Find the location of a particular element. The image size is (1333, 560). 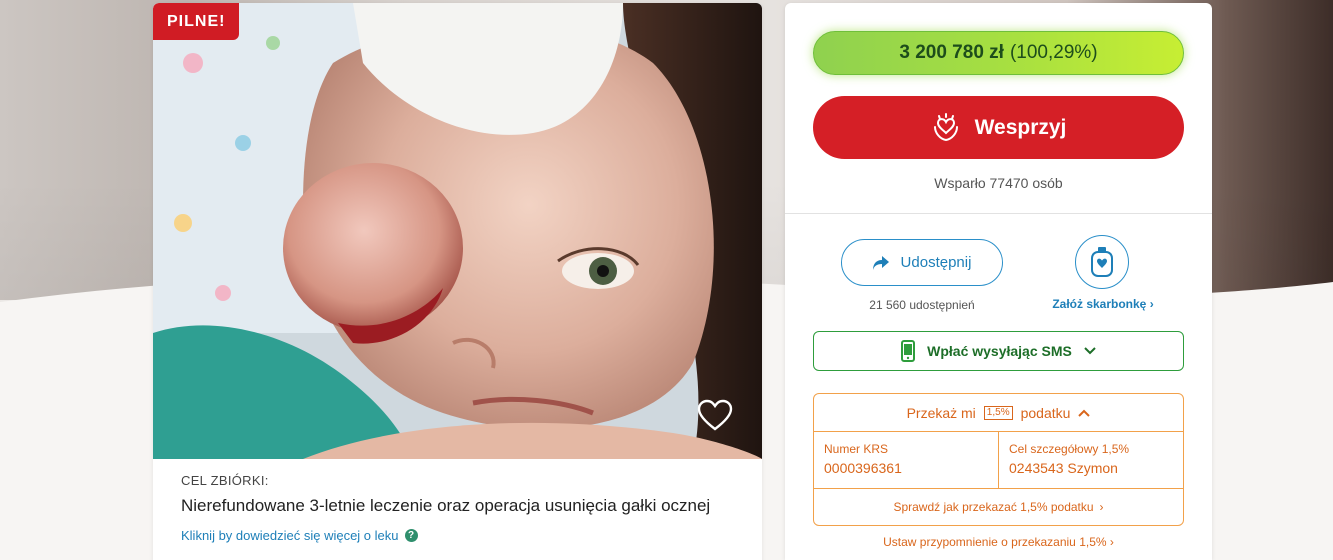

piggy-bank-icon is located at coordinates (1102, 262).